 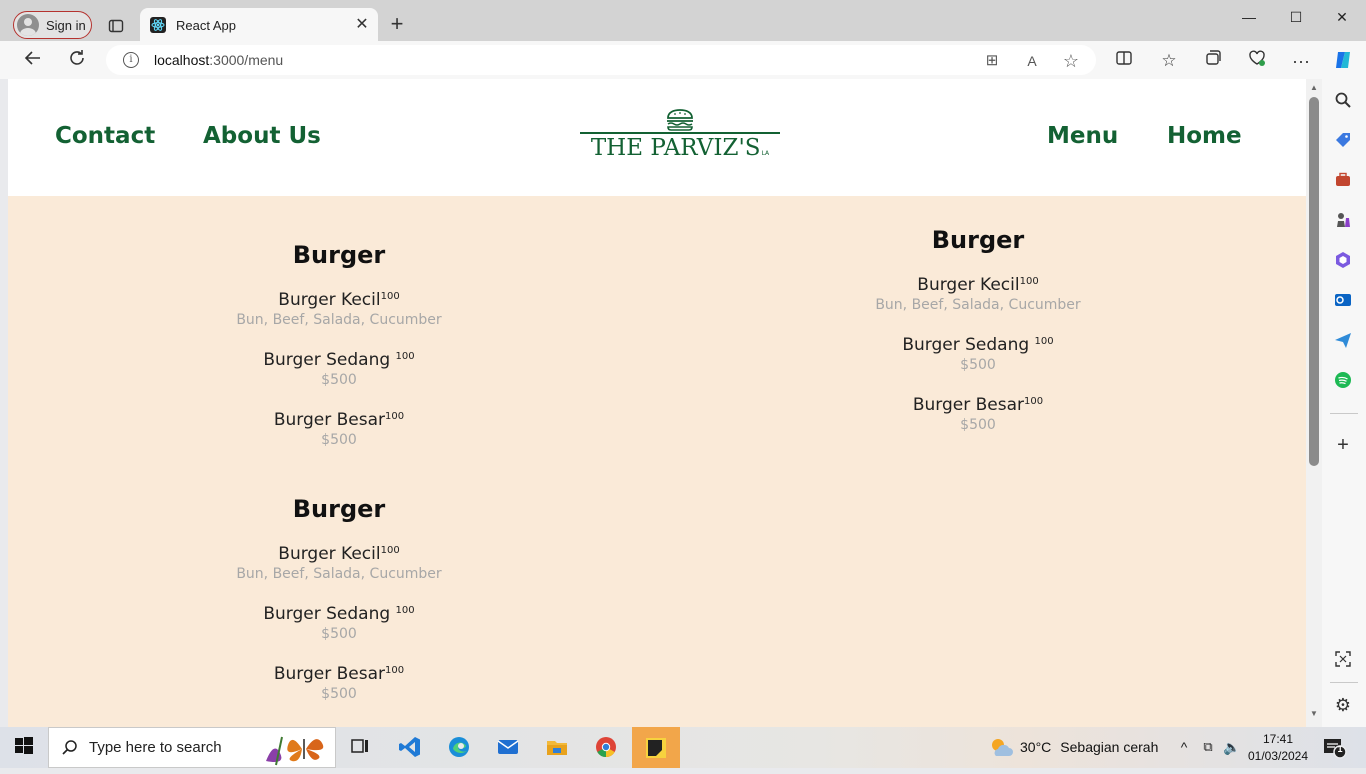 I want to click on taskbar-clock: 17:41 01/03/2024, so click(x=1278, y=748).